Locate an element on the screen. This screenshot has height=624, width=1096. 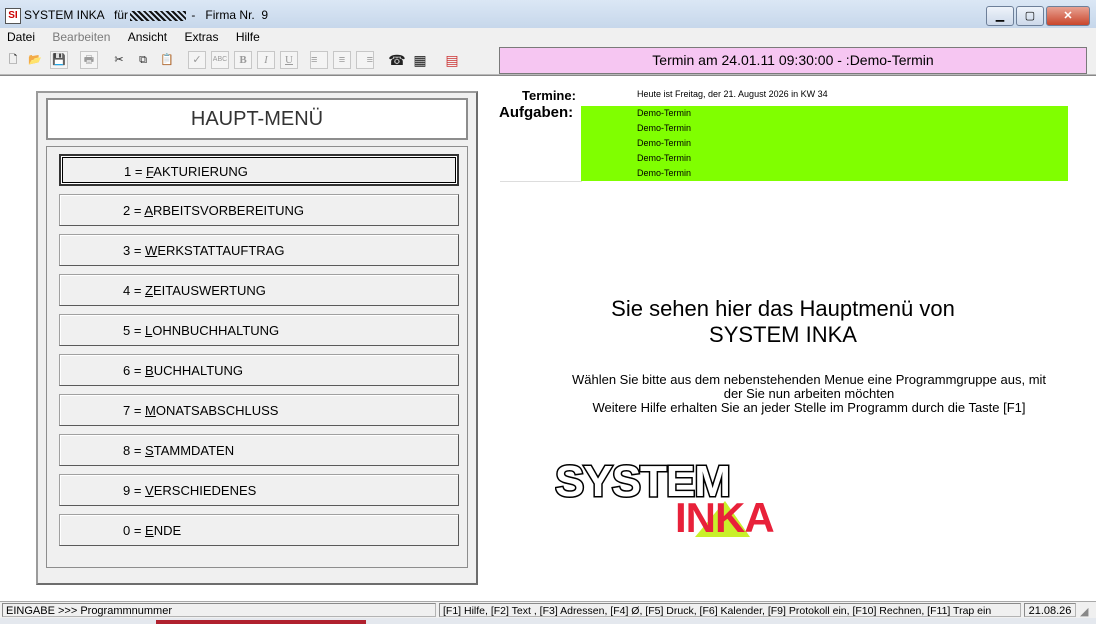
menu-button-werkstattauftrag: 3 = WERKSTATTAUFTRAG is located at coordinates (259, 250).